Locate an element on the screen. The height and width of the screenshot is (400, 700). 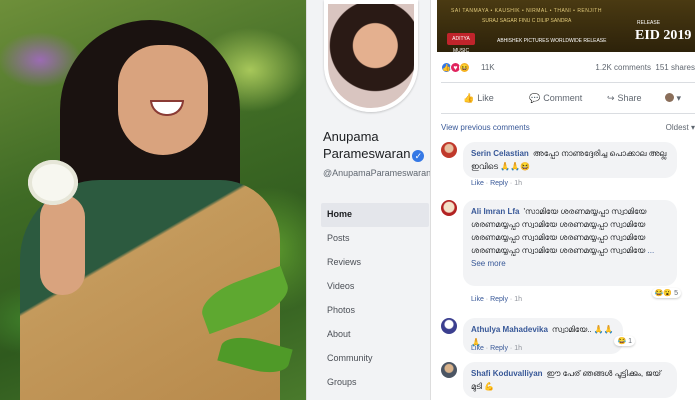
comment-icon: 💬 is located at coordinates (535, 98).